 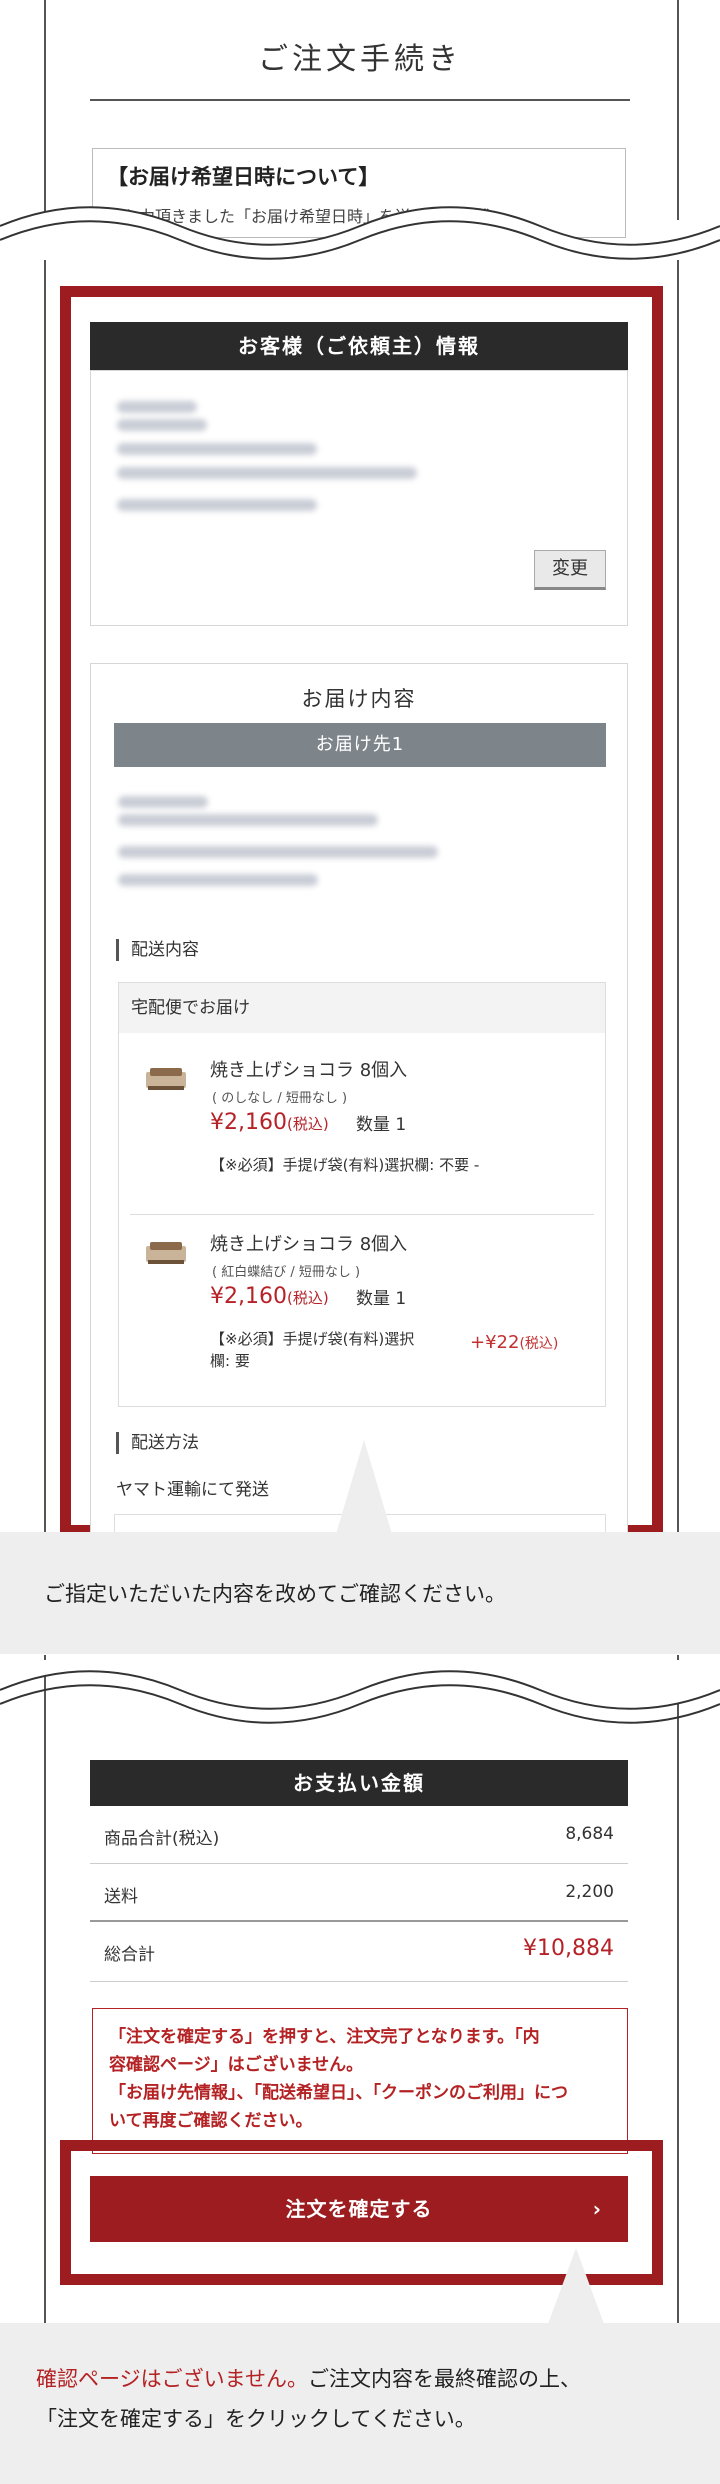 I want to click on callout-review: ご指定いただいた内容を改めてご確認ください。, so click(x=360, y=1593).